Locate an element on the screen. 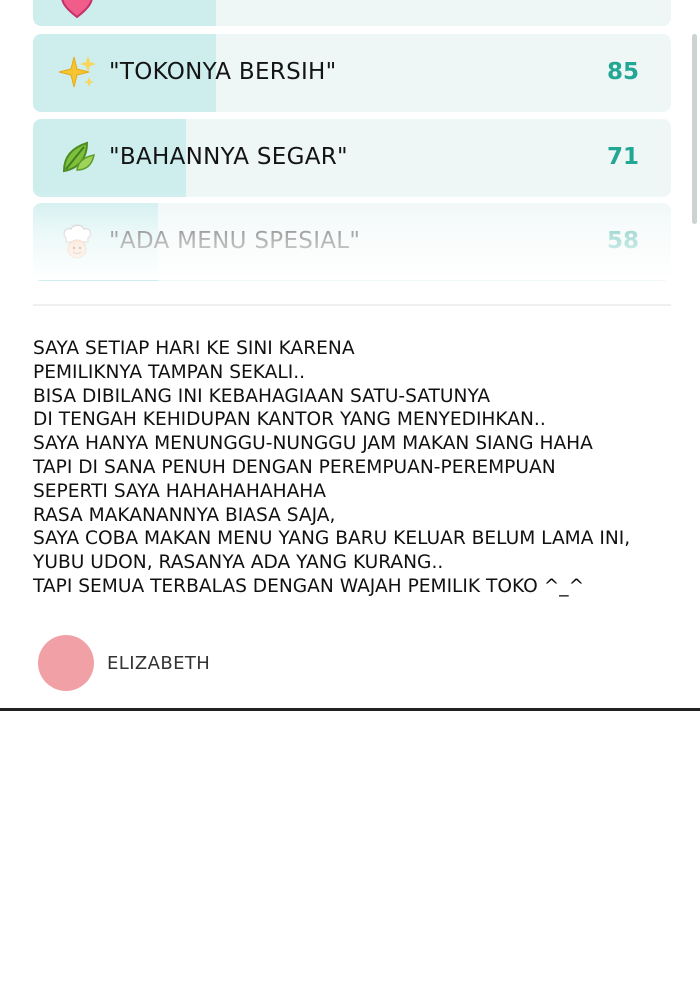 The height and width of the screenshot is (1000, 700). review-line: PEMILIKNYA TAMPAN SEKALI.. is located at coordinates (169, 372).